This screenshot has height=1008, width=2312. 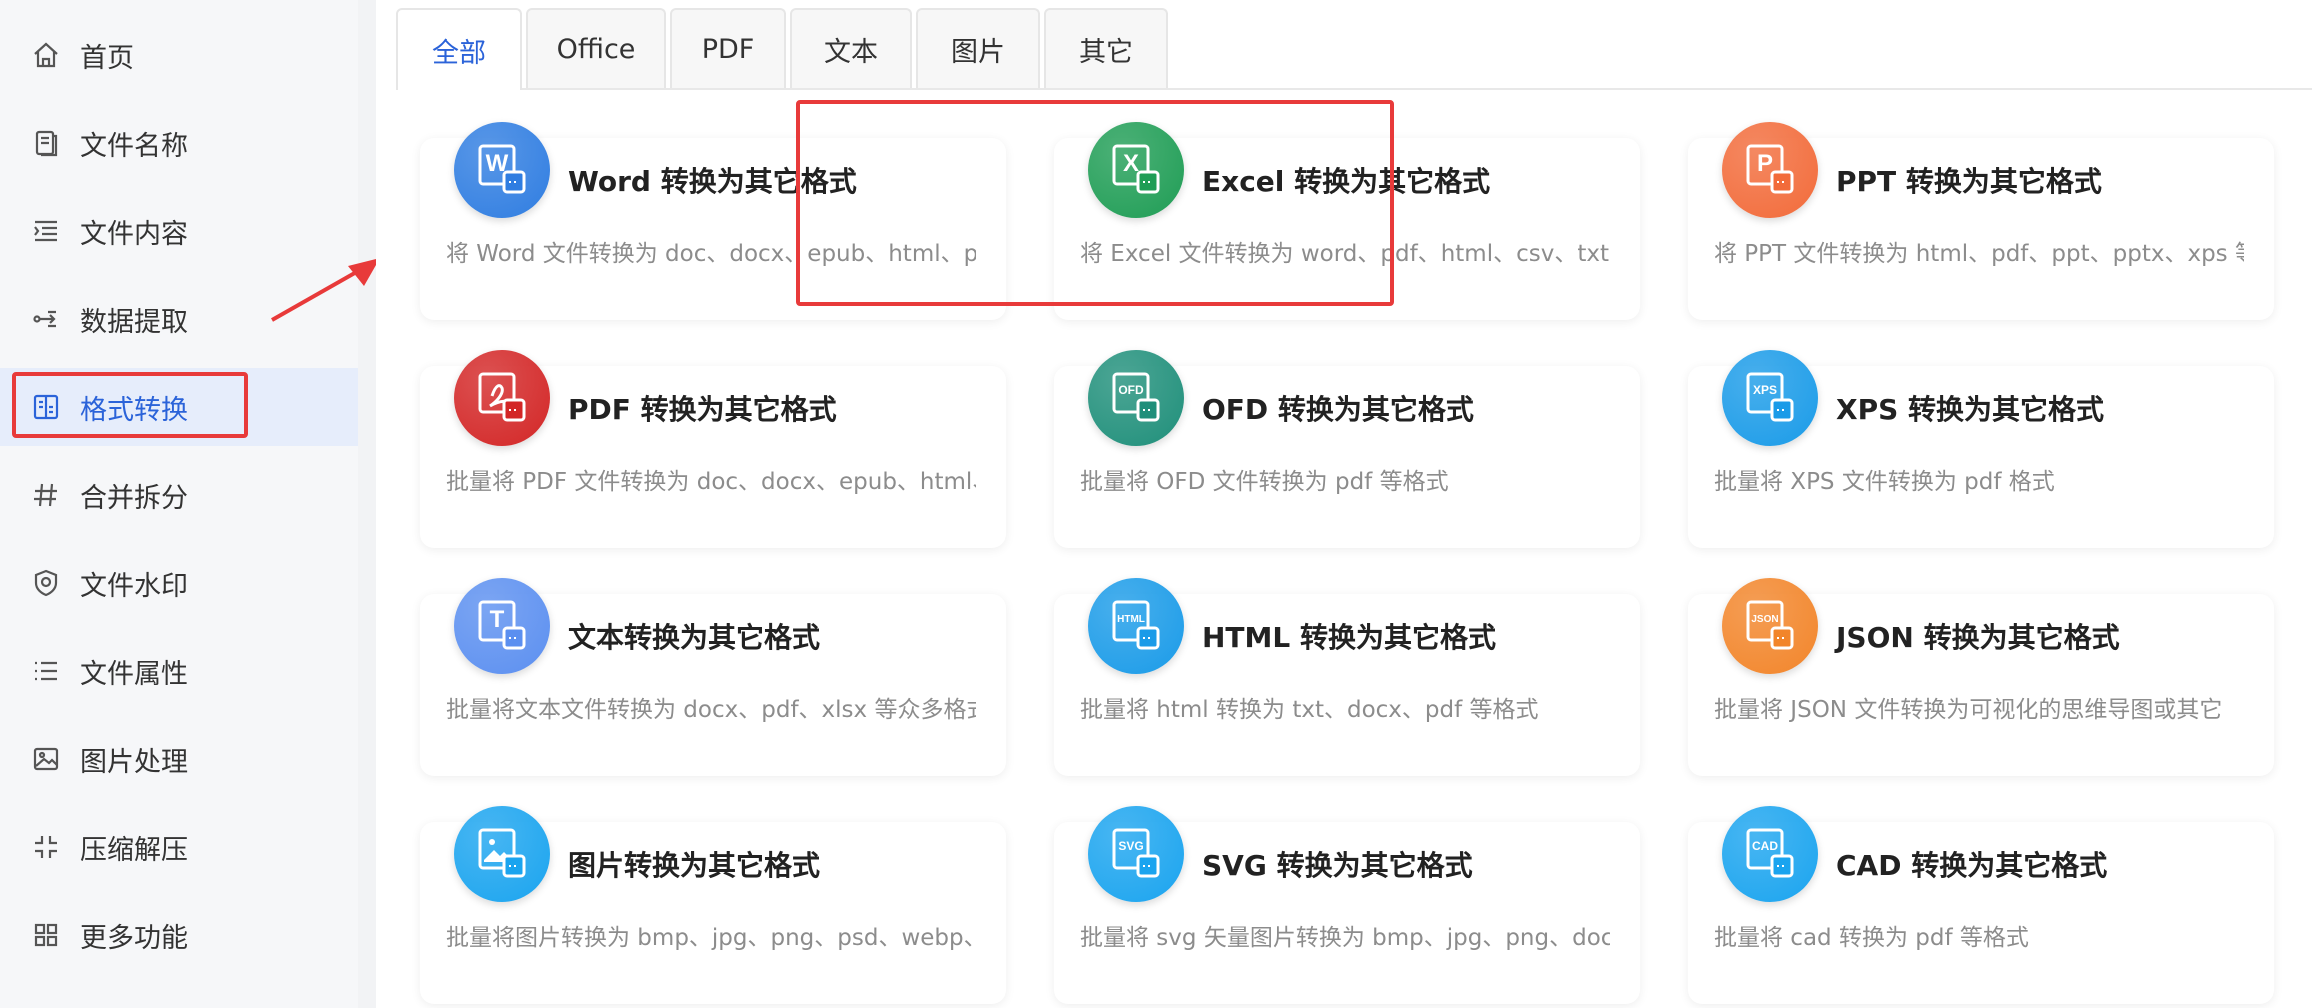 I want to click on tab-label: 文本, so click(x=851, y=52).